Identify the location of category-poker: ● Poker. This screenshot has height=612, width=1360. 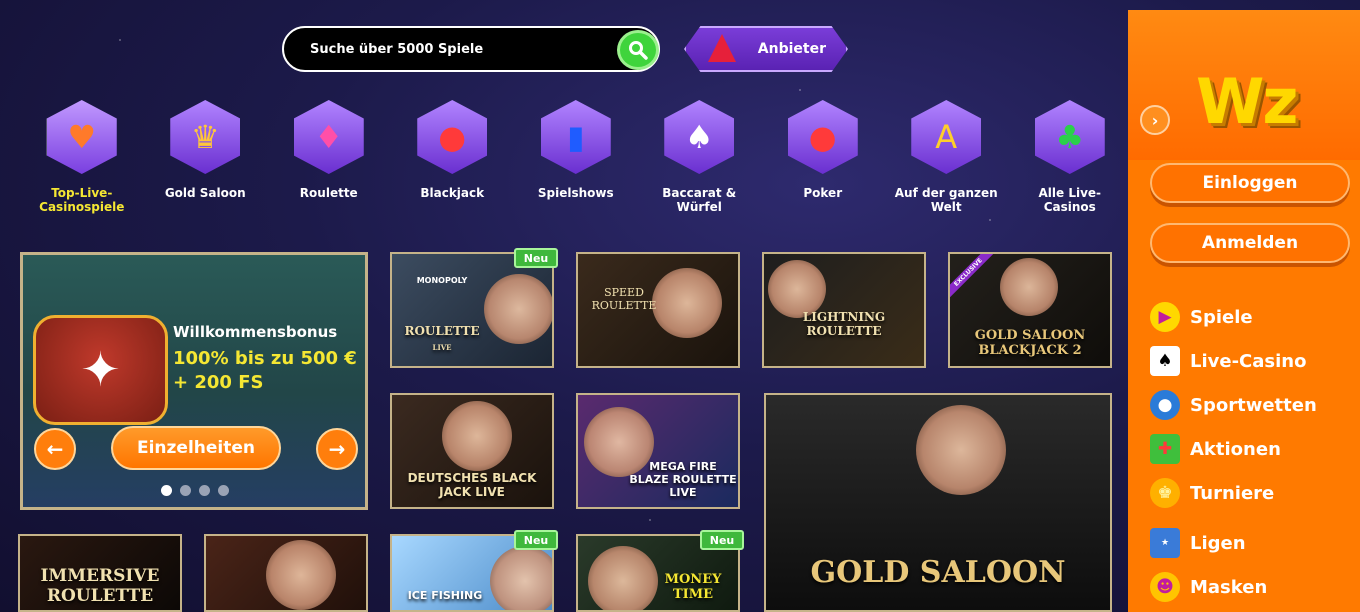
(823, 157).